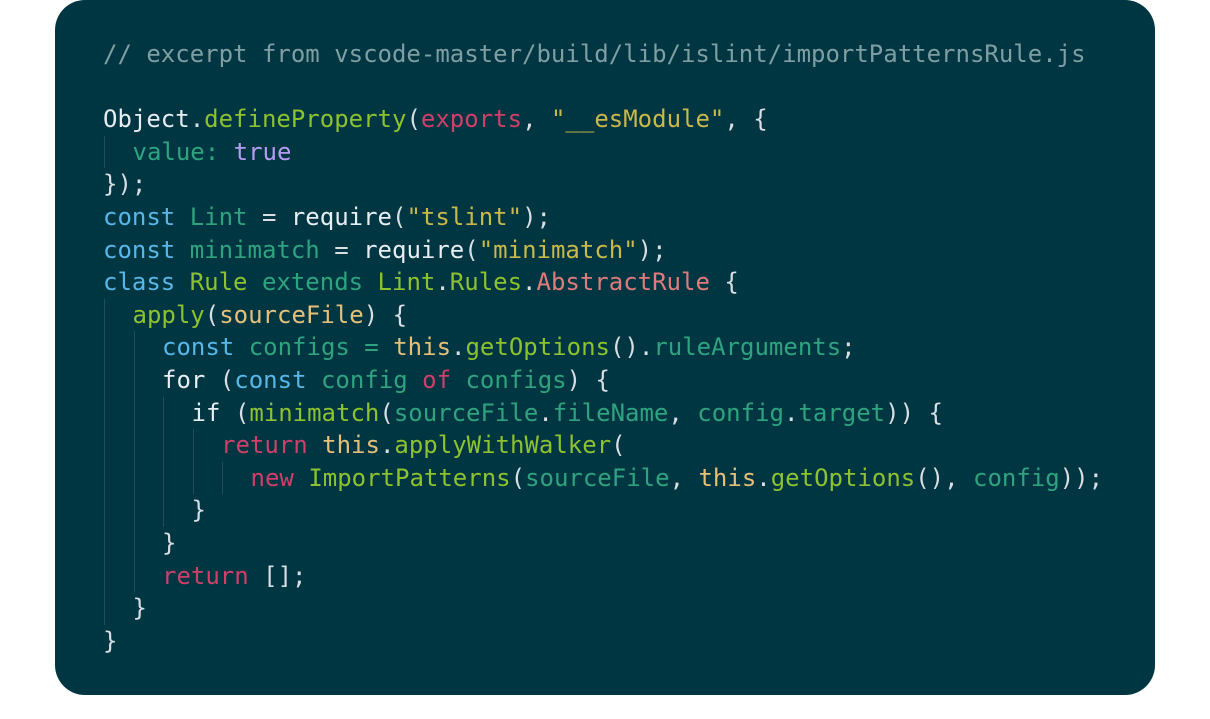 The height and width of the screenshot is (719, 1210). I want to click on code-token-punctuation: ;, so click(848, 347).